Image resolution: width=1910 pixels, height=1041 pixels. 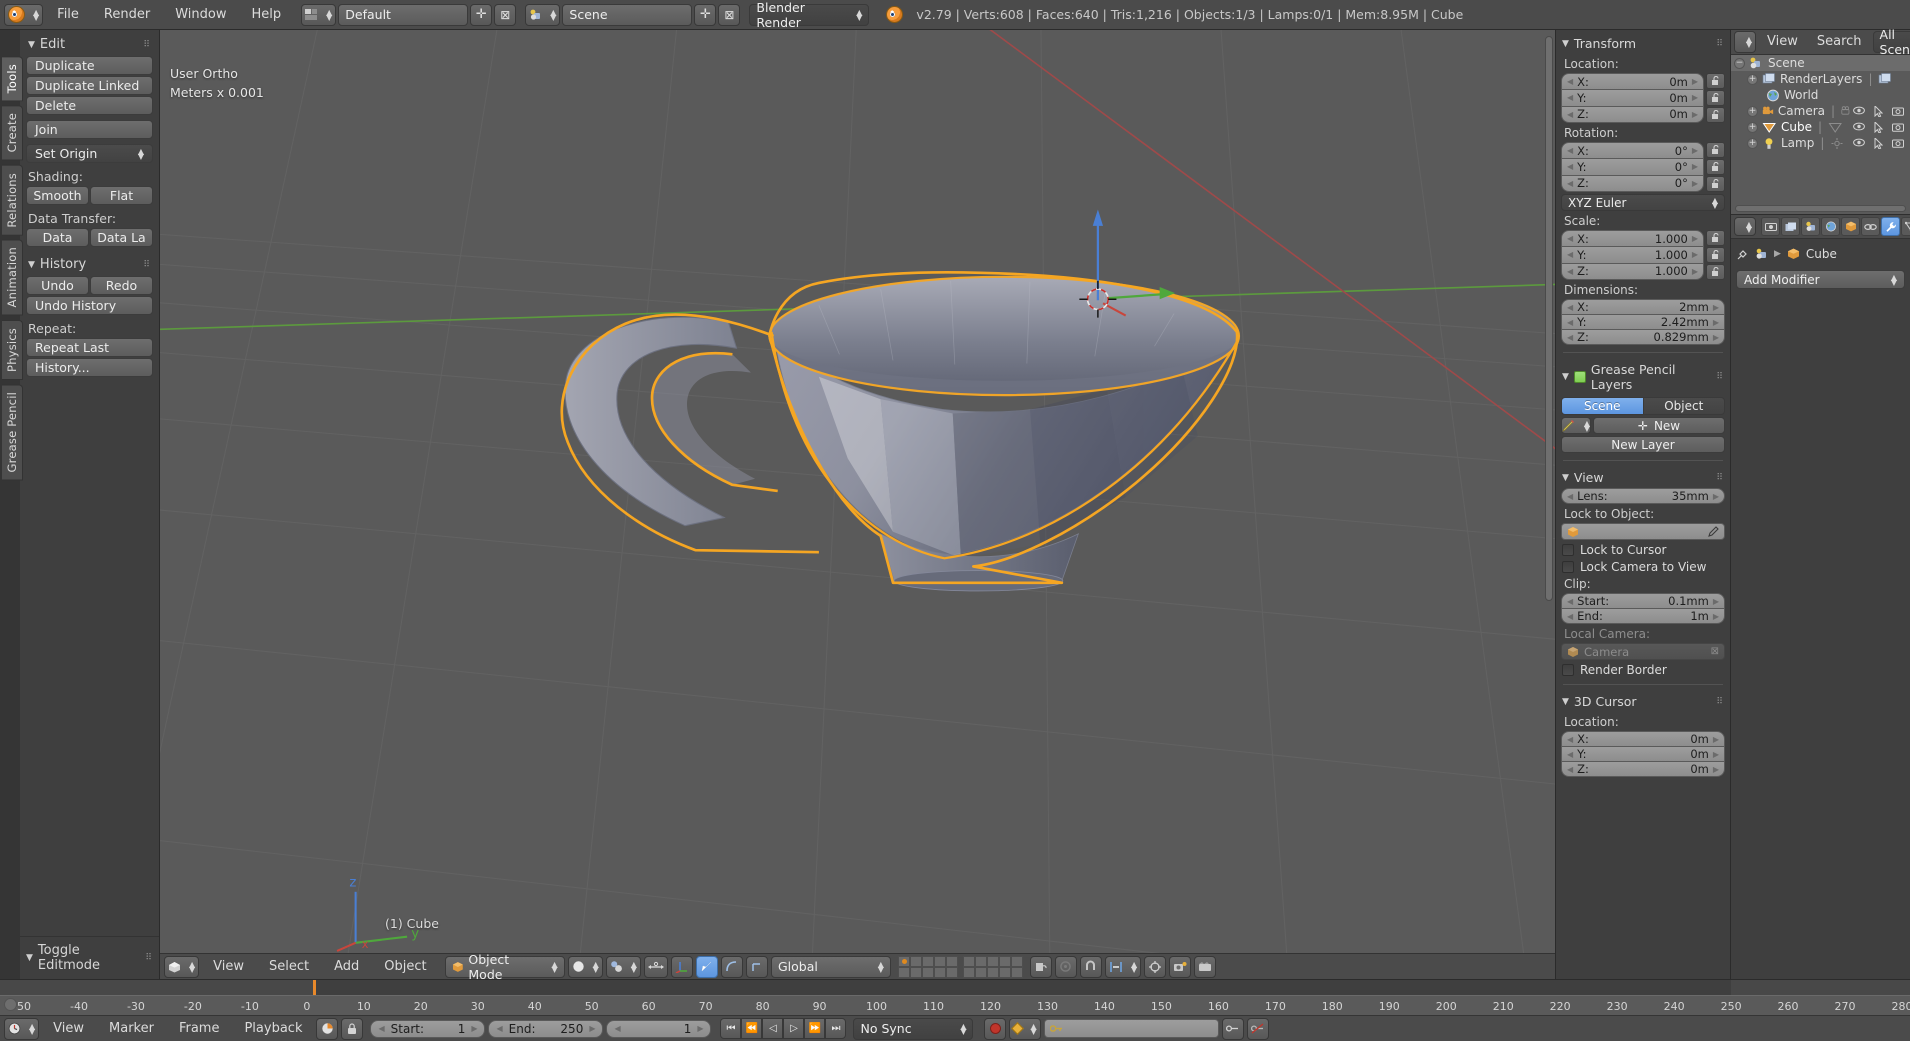 I want to click on gp-source-object-button: Object, so click(x=1684, y=406).